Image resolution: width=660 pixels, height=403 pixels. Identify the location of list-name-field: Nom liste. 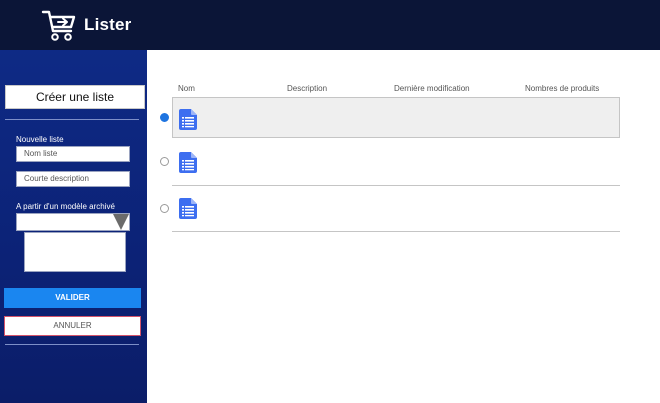
(73, 154).